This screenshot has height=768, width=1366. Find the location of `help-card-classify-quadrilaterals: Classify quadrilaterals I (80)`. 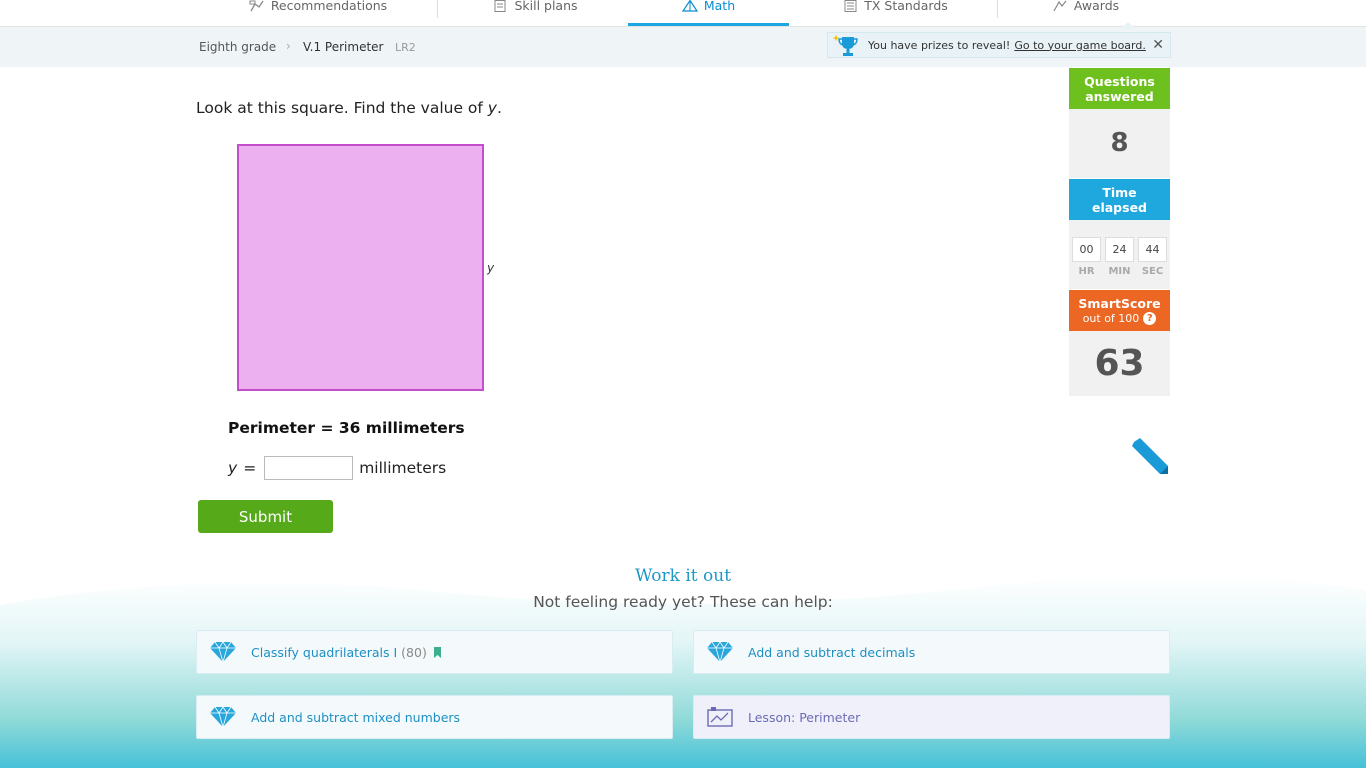

help-card-classify-quadrilaterals: Classify quadrilaterals I (80) is located at coordinates (434, 652).